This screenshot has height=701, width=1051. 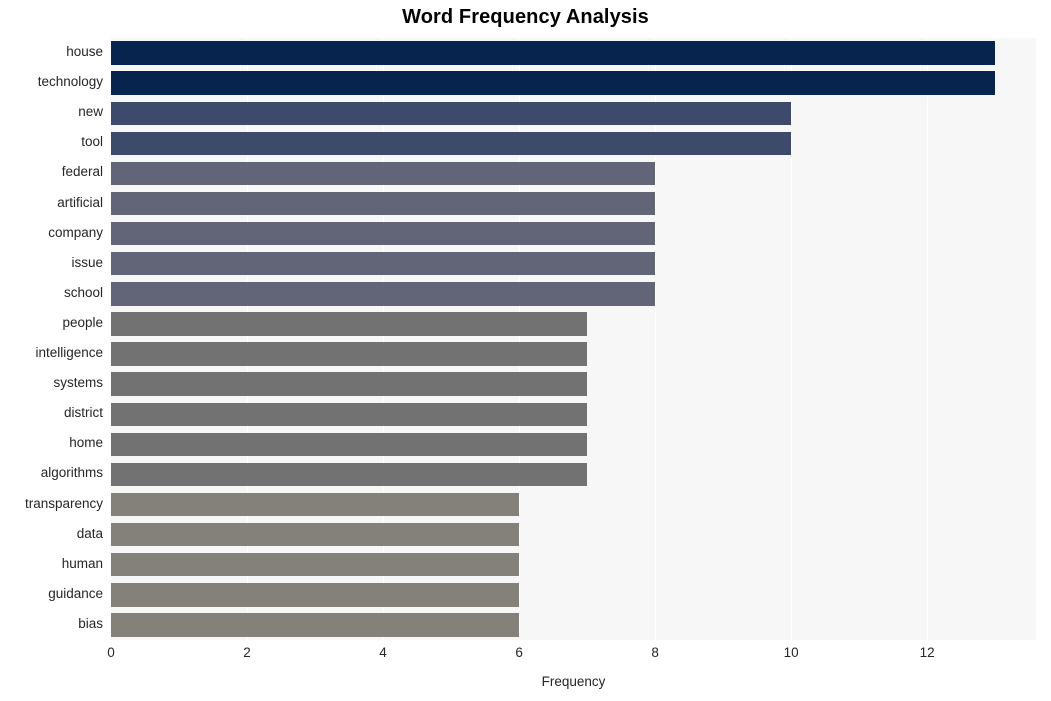 I want to click on y-tick-label: systems, so click(x=78, y=383).